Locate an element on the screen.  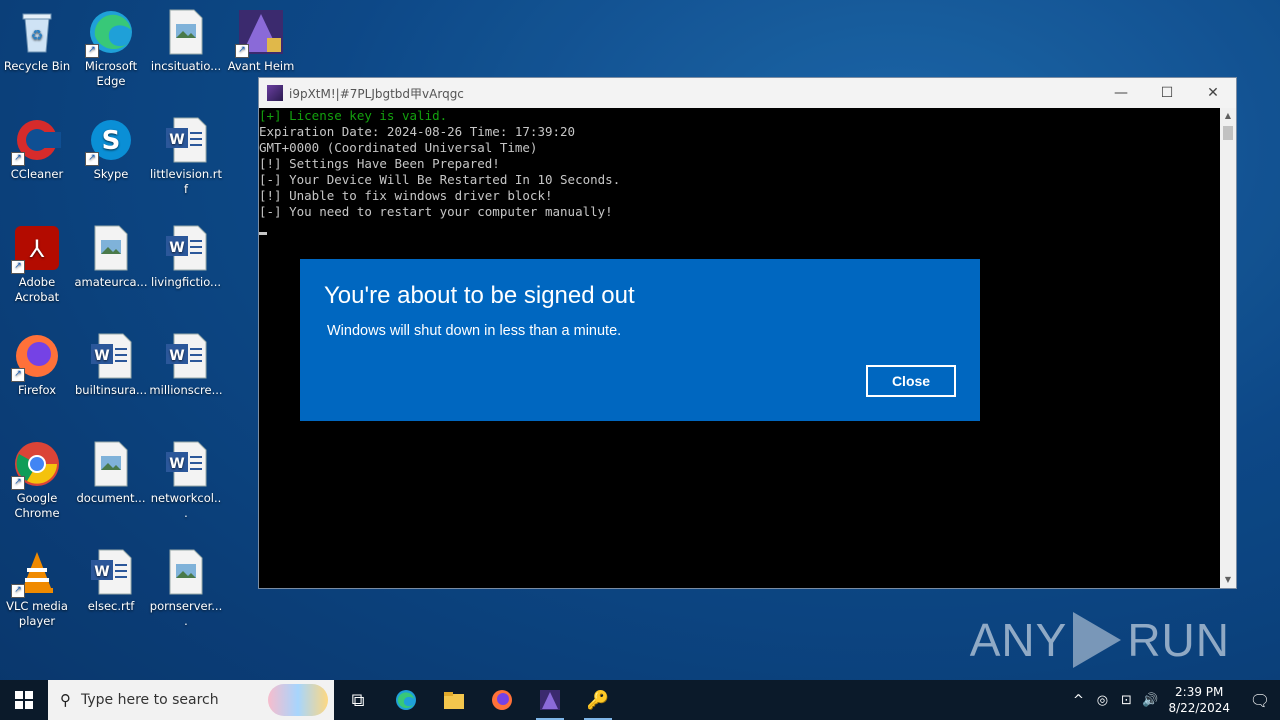
windows-logo-icon is located at coordinates (24, 700).